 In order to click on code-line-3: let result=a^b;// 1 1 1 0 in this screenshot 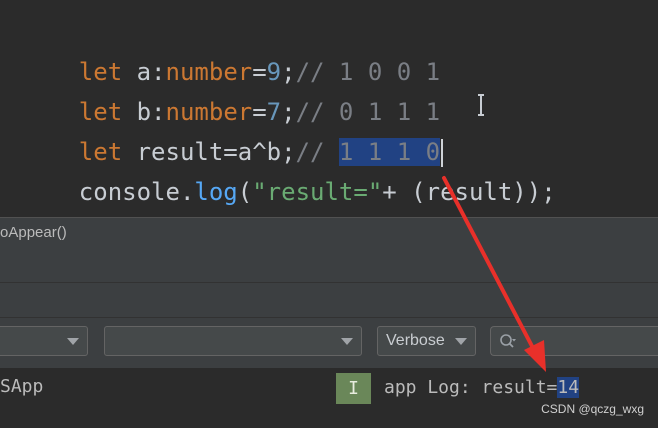, I will do `click(232, 134)`.